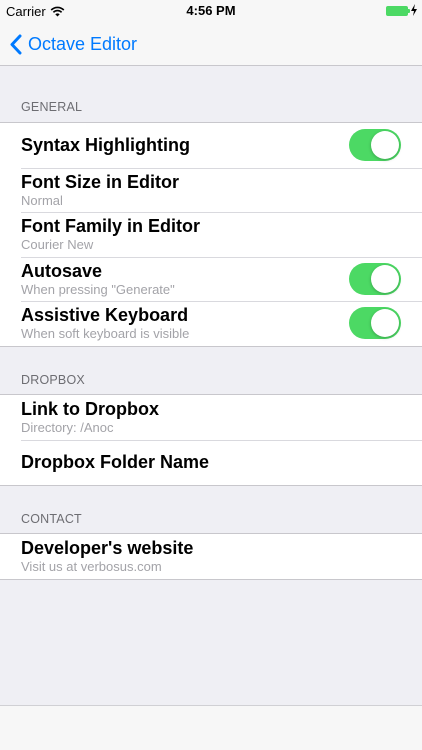  What do you see at coordinates (90, 409) in the screenshot?
I see `row-title: Link to Dropbox` at bounding box center [90, 409].